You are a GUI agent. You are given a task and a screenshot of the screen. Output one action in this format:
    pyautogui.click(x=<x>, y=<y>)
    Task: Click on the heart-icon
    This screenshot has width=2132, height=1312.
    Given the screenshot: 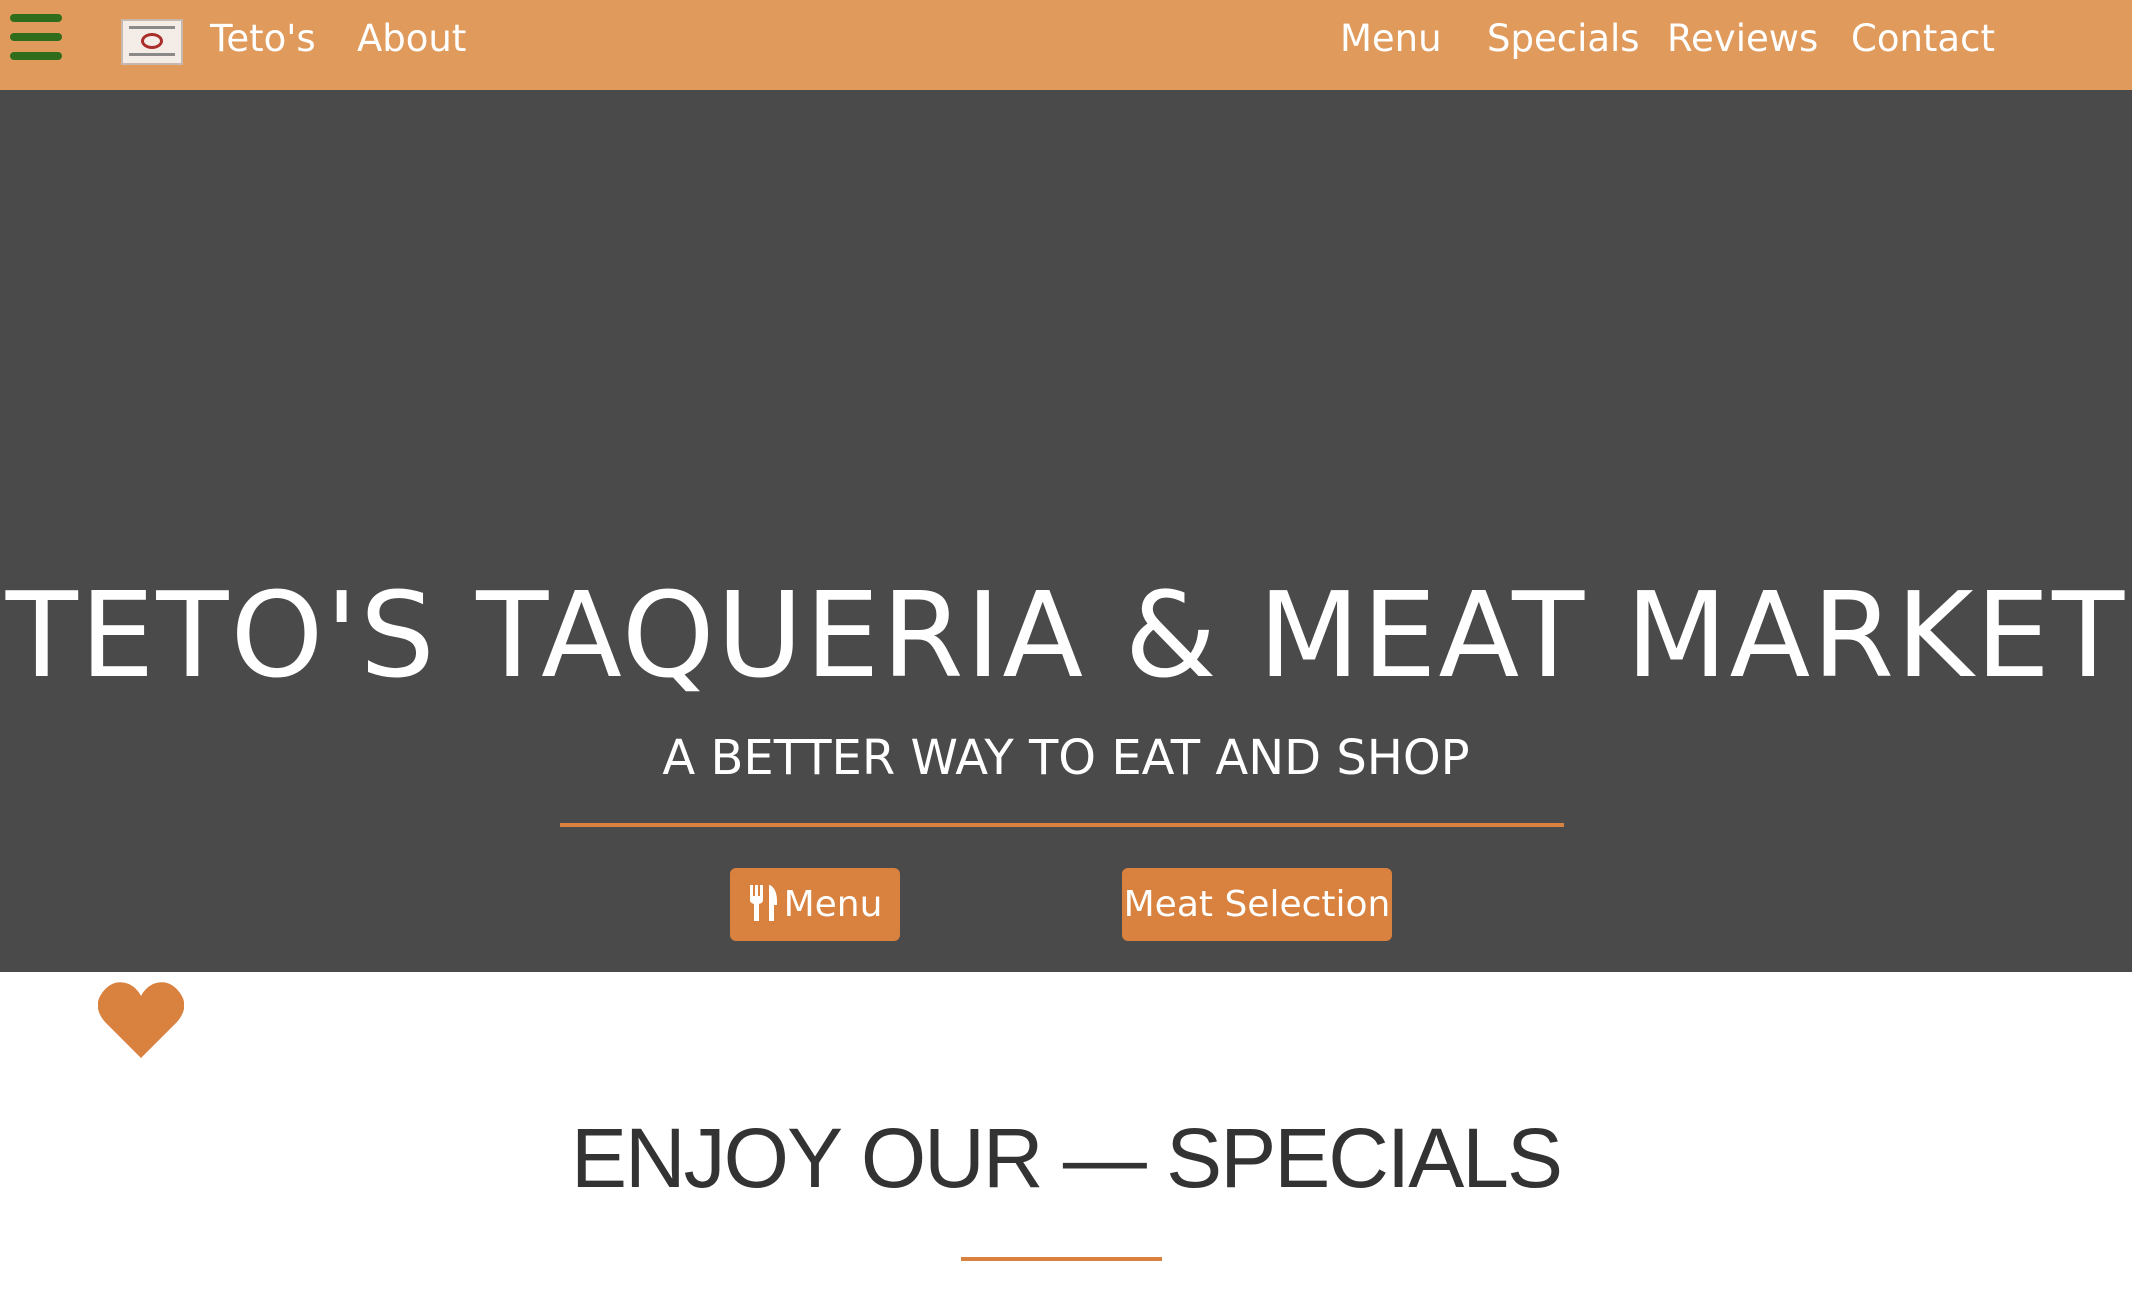 What is the action you would take?
    pyautogui.click(x=141, y=1020)
    